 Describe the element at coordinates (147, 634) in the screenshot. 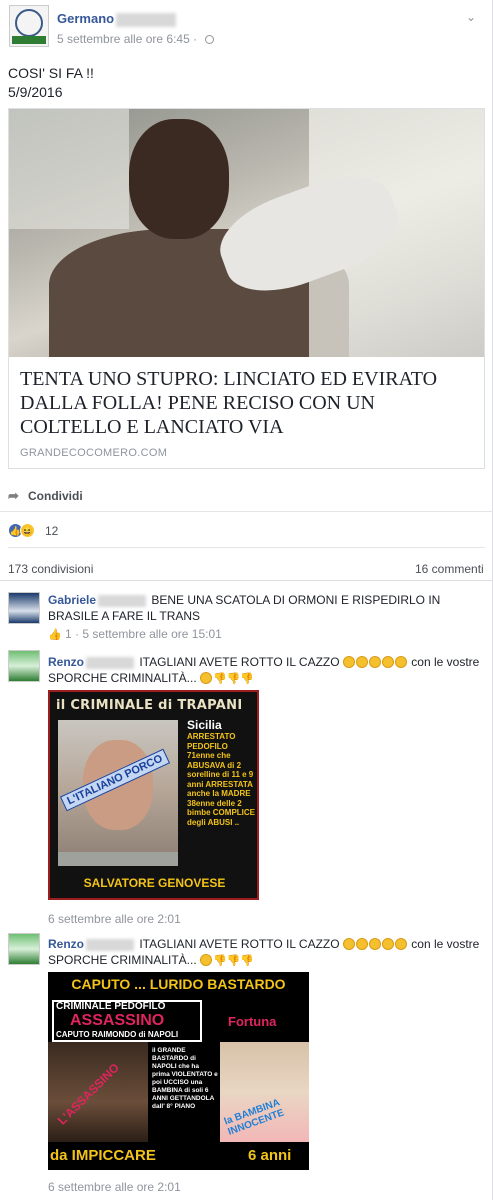

I see `comment-time: · 5 settembre alle ore 15:01` at that location.